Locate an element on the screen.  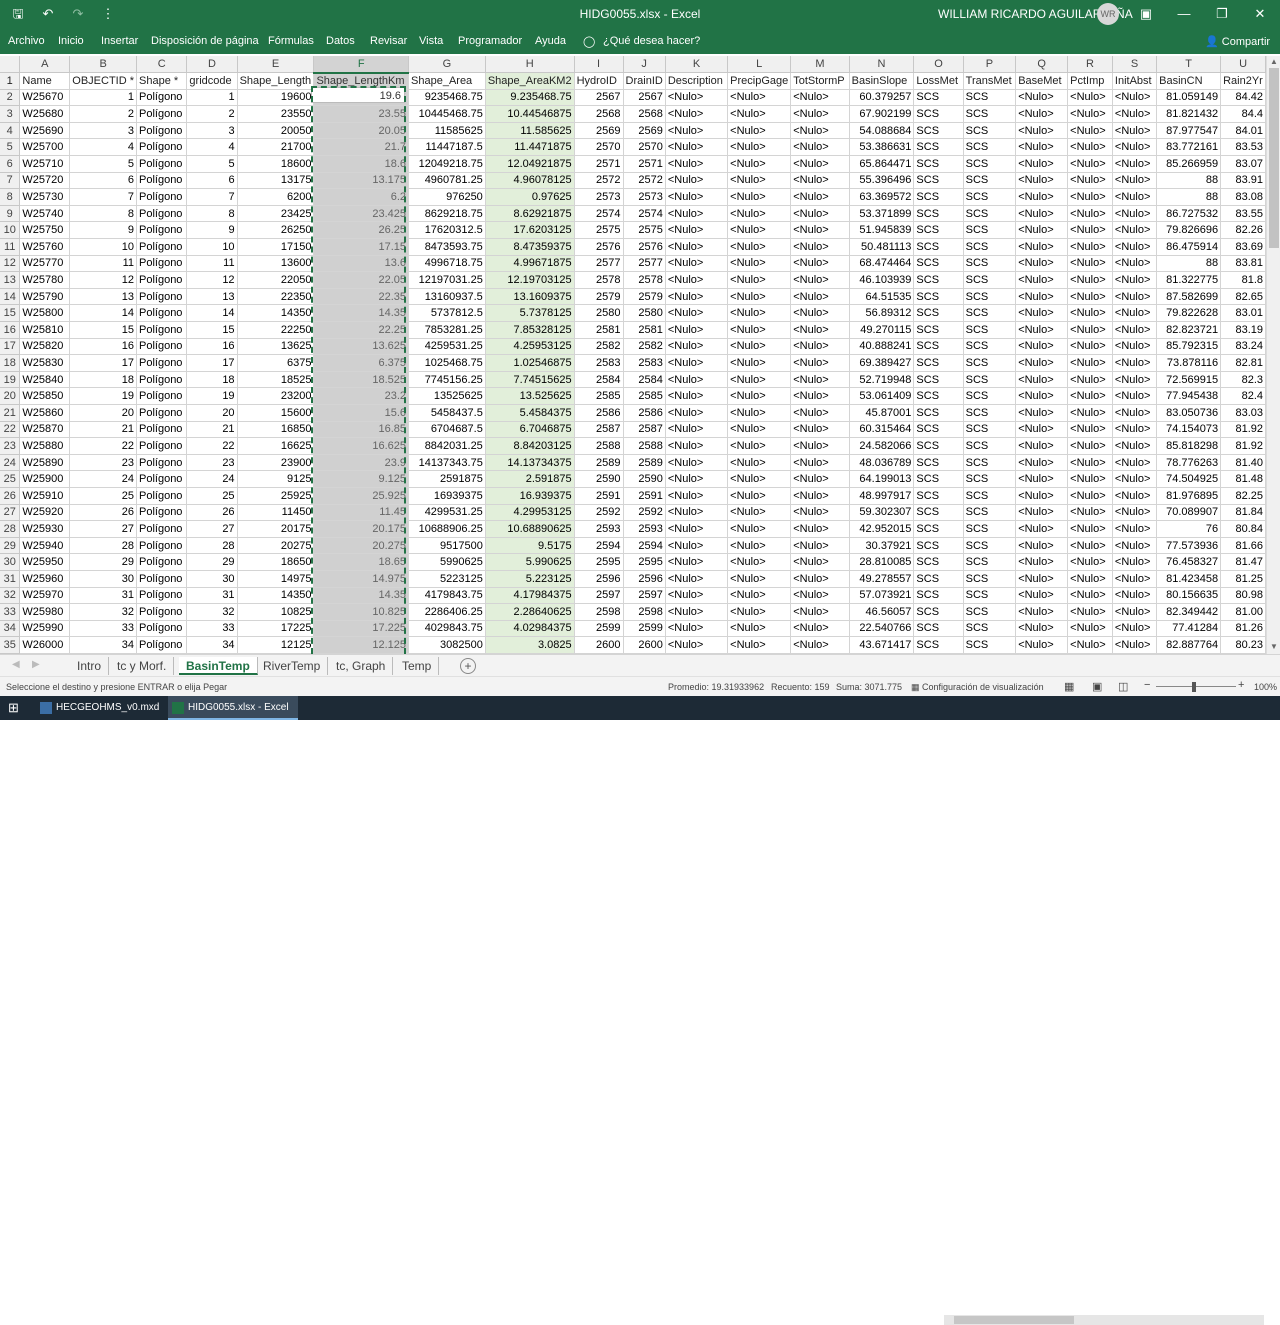
cell: 2569 is located at coordinates (599, 131).